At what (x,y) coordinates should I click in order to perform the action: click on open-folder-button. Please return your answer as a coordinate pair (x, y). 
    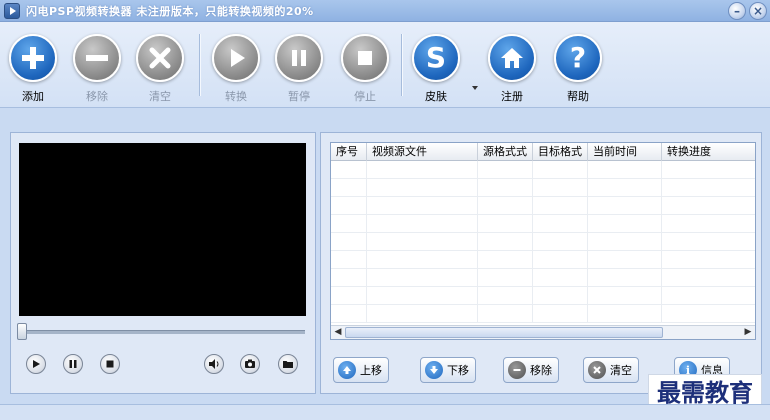
    Looking at the image, I should click on (288, 364).